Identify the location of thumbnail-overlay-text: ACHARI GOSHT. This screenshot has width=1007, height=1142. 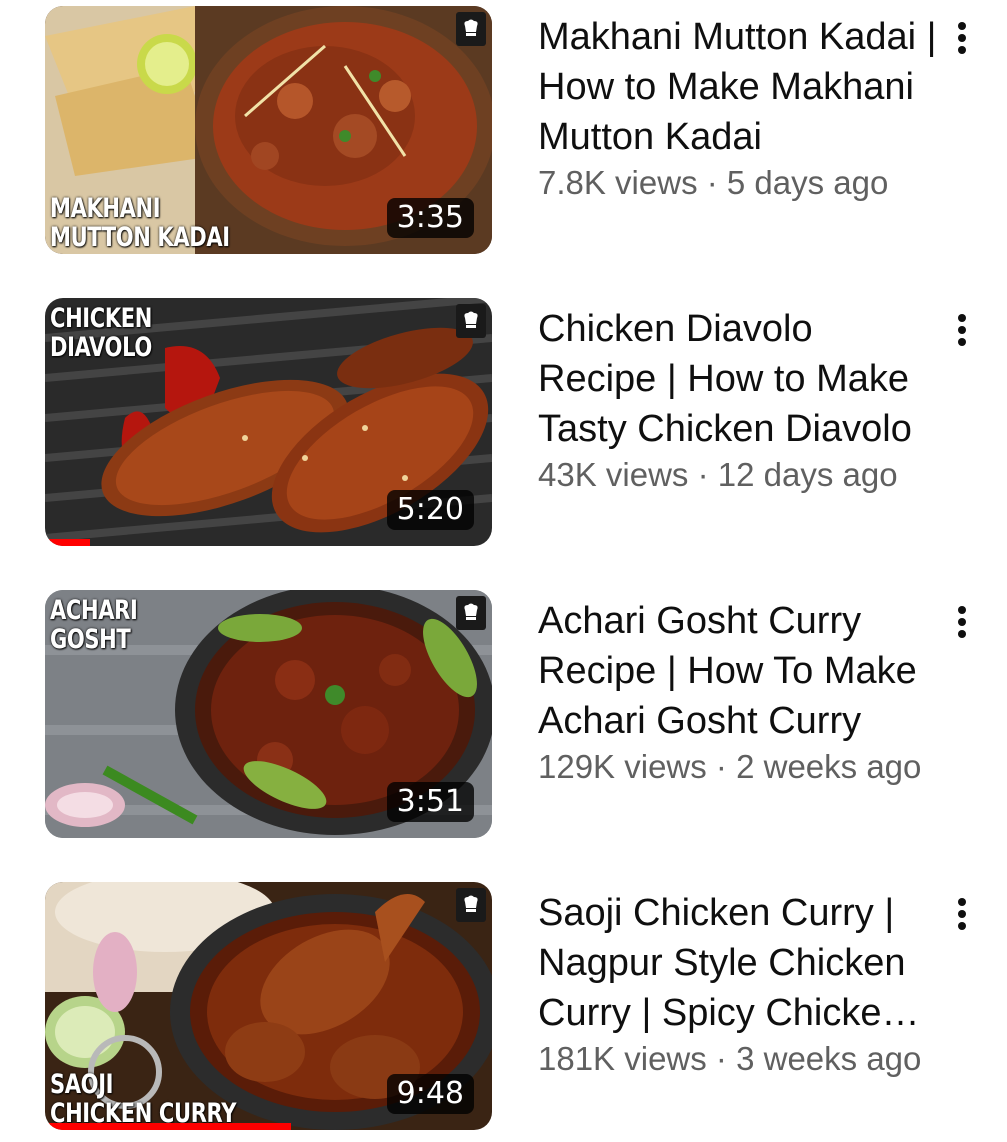
(94, 625).